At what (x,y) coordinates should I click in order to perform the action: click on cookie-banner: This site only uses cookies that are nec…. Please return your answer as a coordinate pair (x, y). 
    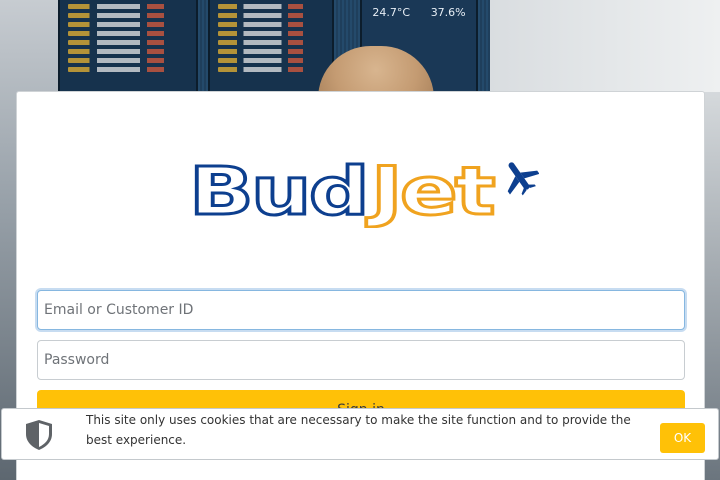
    Looking at the image, I should click on (360, 434).